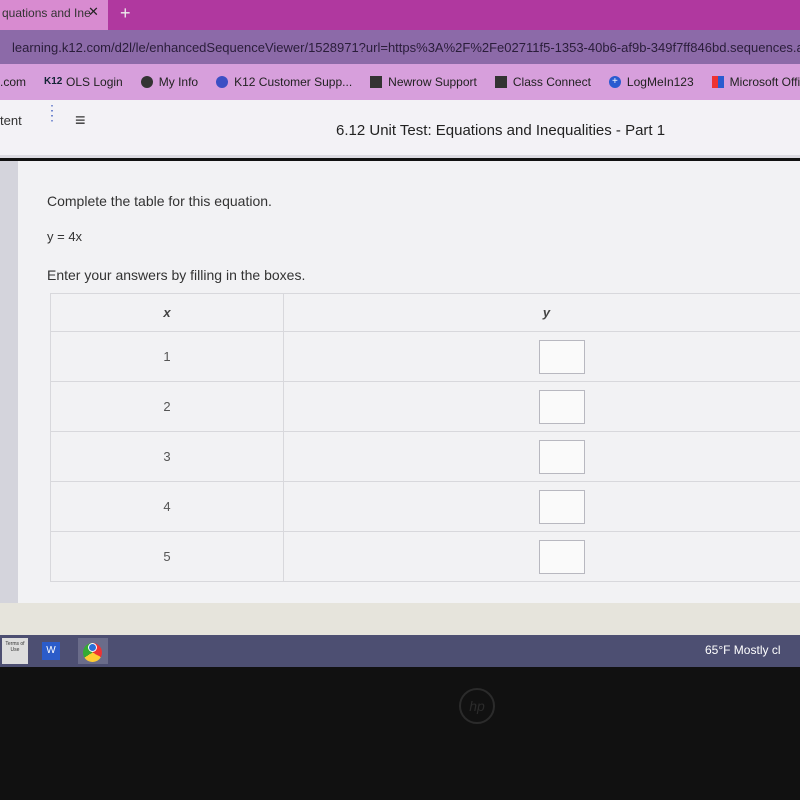  What do you see at coordinates (80, 120) in the screenshot?
I see `hamburger-menu-icon: ≡` at bounding box center [80, 120].